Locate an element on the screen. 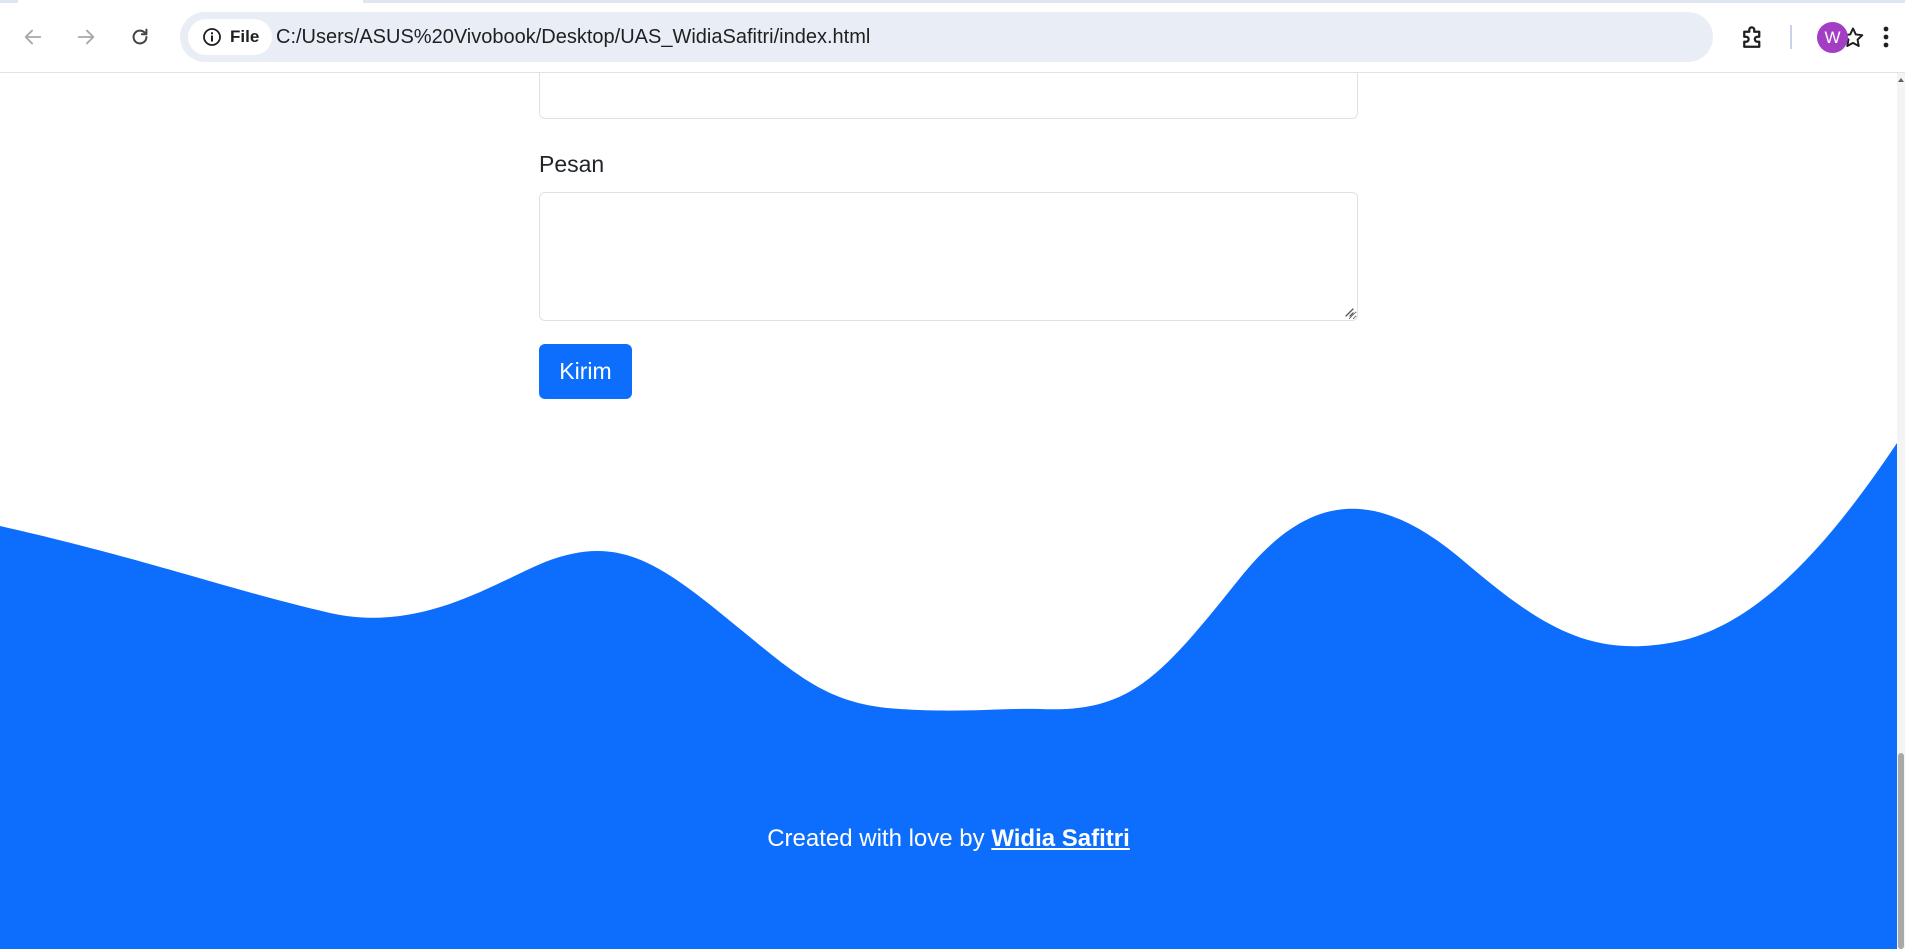 This screenshot has height=949, width=1905. reload-icon is located at coordinates (140, 36).